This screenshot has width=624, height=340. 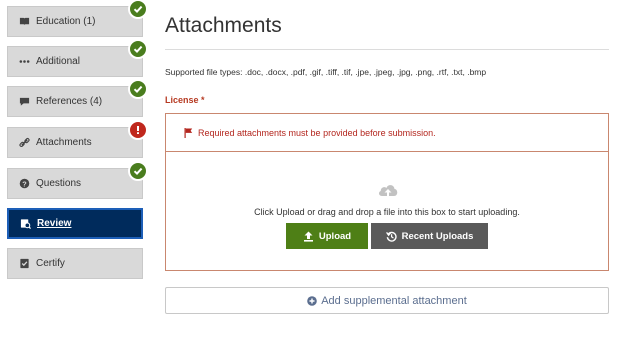 I want to click on upload-button: Upload, so click(x=327, y=236).